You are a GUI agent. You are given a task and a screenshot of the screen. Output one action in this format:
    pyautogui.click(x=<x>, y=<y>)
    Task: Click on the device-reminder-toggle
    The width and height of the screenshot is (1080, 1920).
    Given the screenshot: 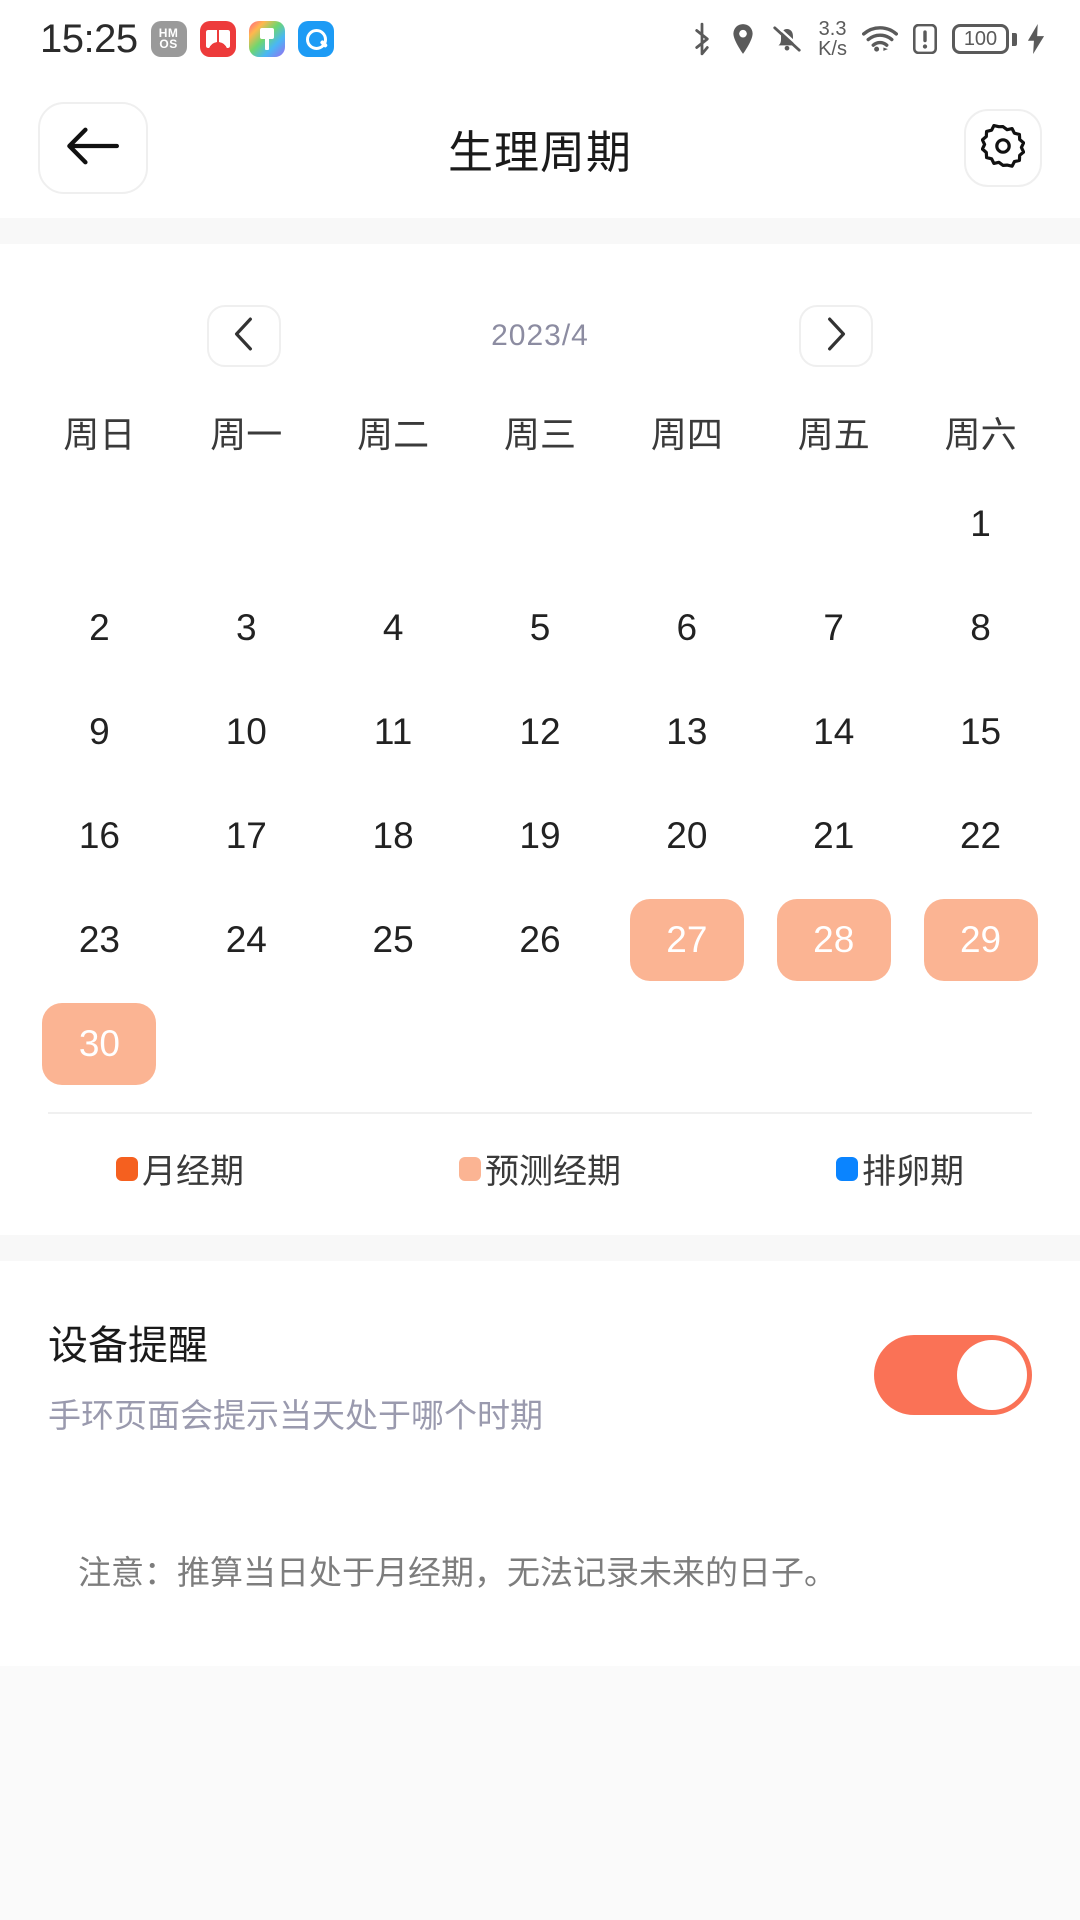 What is the action you would take?
    pyautogui.click(x=953, y=1375)
    